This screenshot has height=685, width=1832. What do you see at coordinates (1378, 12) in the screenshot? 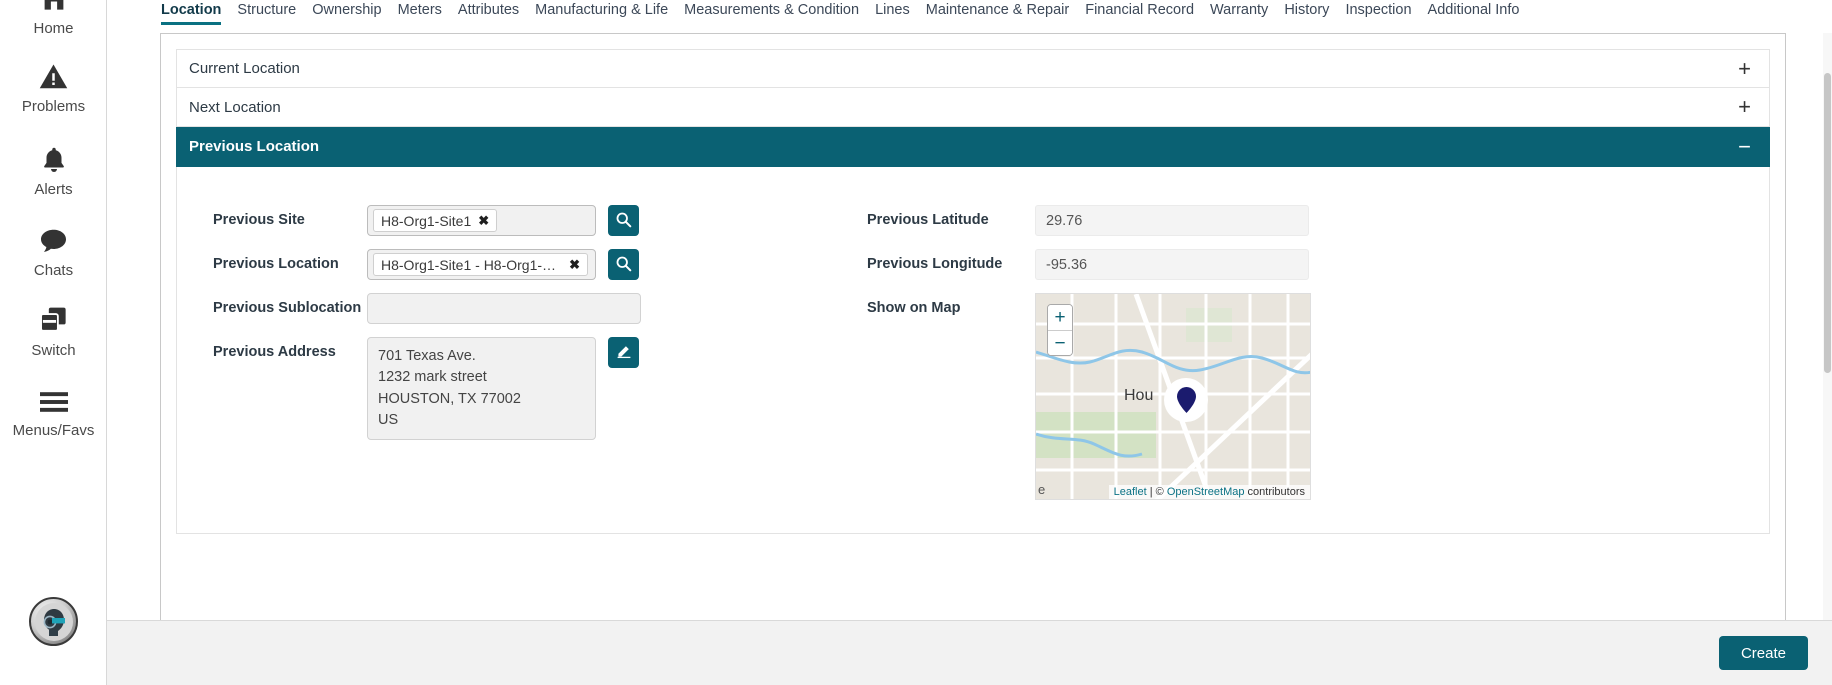
I see `tab-inspection: Inspection` at bounding box center [1378, 12].